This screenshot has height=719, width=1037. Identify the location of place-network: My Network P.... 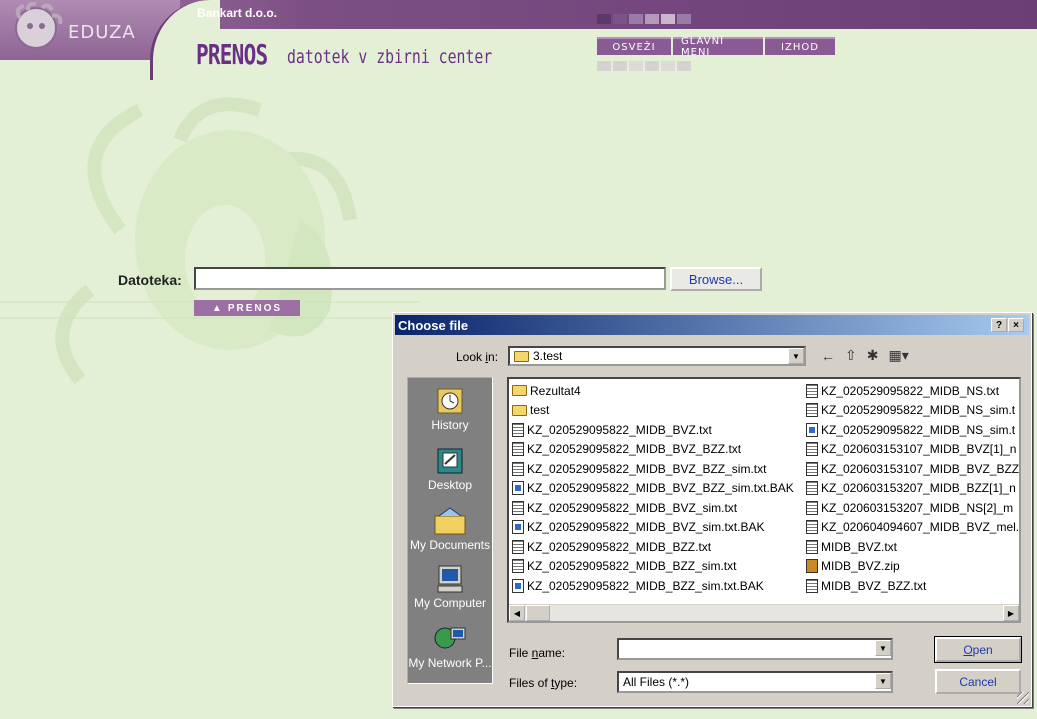
(450, 647).